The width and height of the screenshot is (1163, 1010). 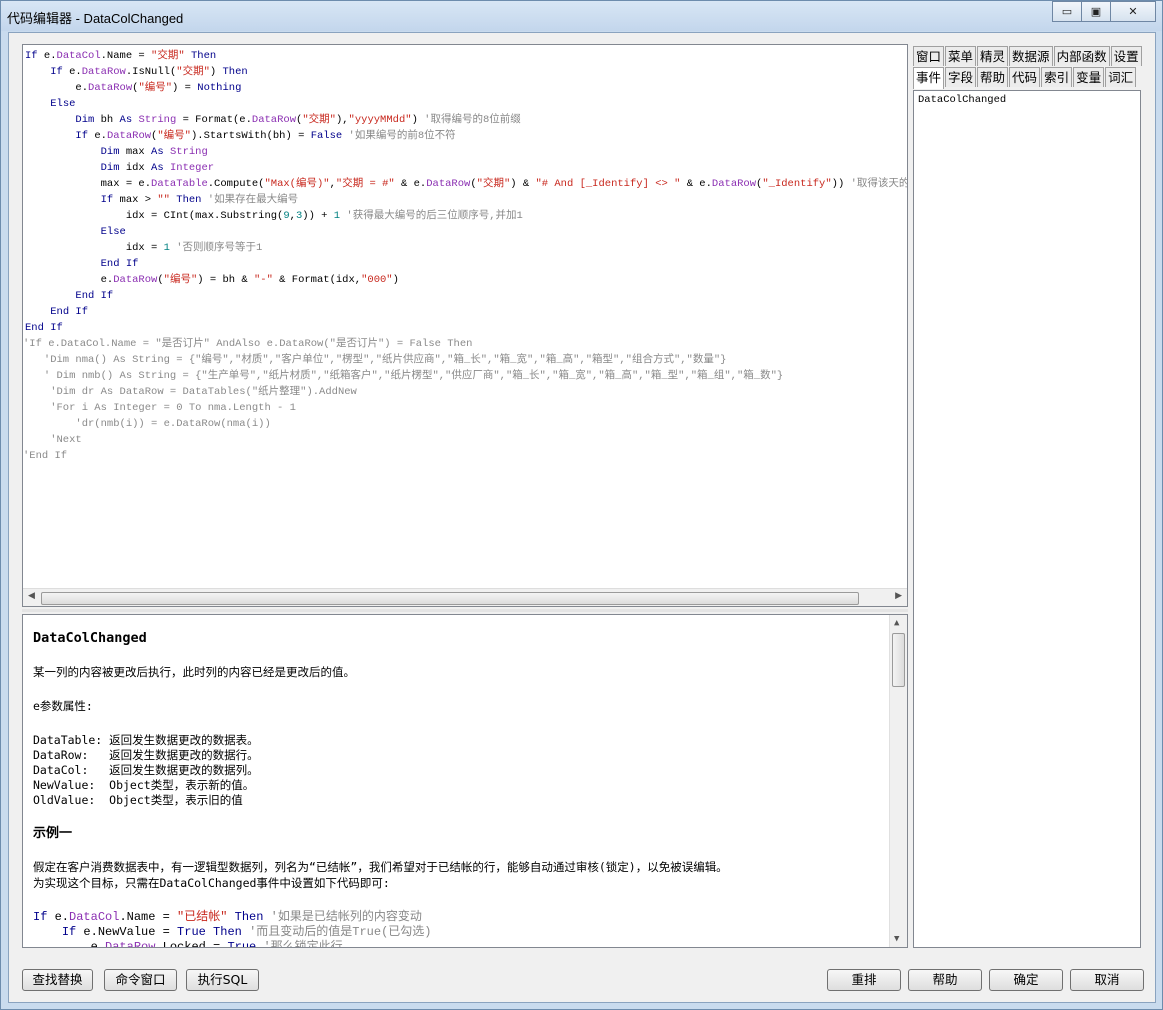 What do you see at coordinates (1025, 77) in the screenshot?
I see `tab-code: 代码` at bounding box center [1025, 77].